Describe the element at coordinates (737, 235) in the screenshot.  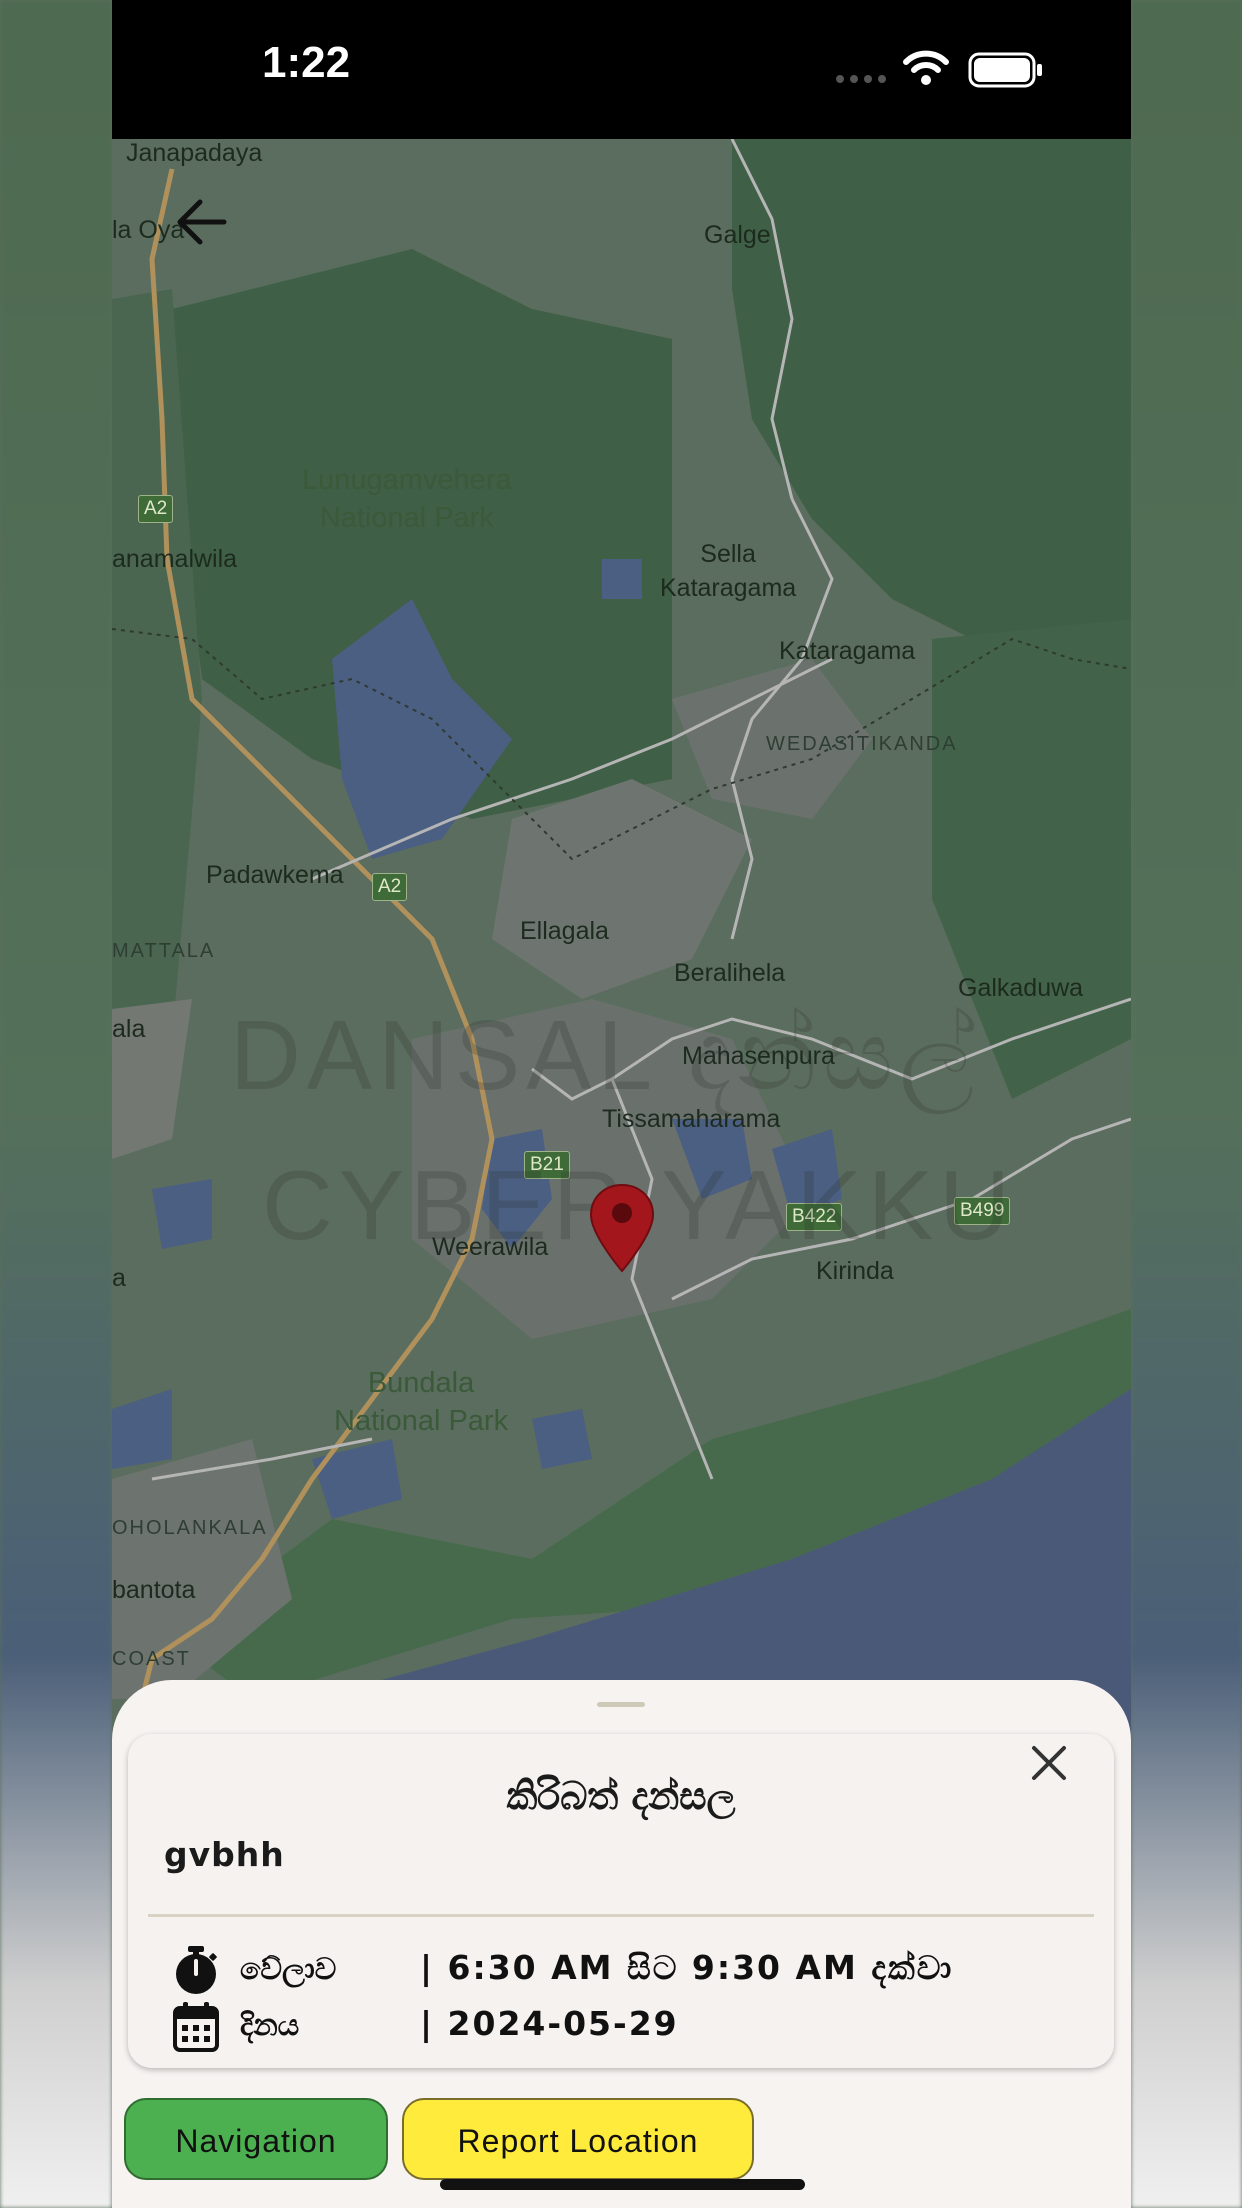
I see `map-label-galge: Galge` at that location.